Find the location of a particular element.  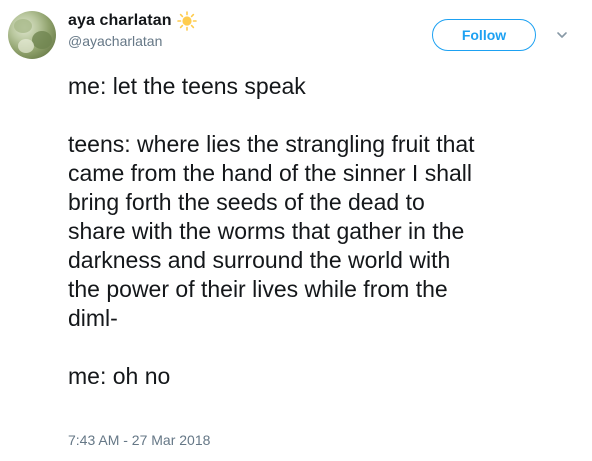

sun-icon is located at coordinates (186, 21).